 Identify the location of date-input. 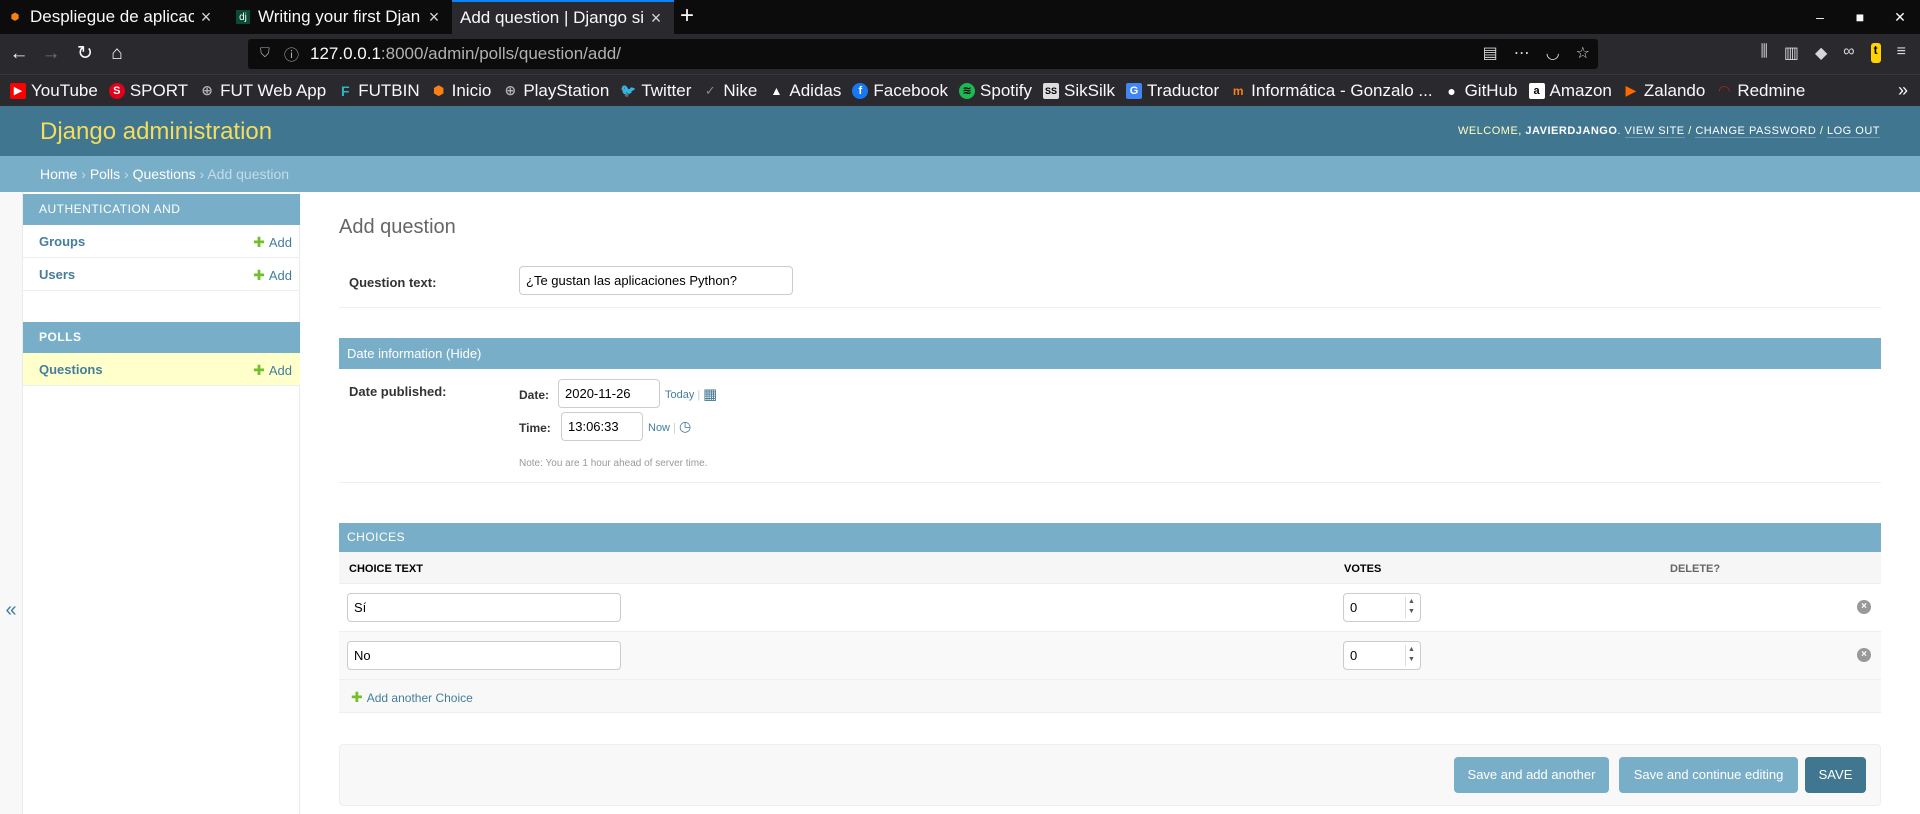
(609, 393).